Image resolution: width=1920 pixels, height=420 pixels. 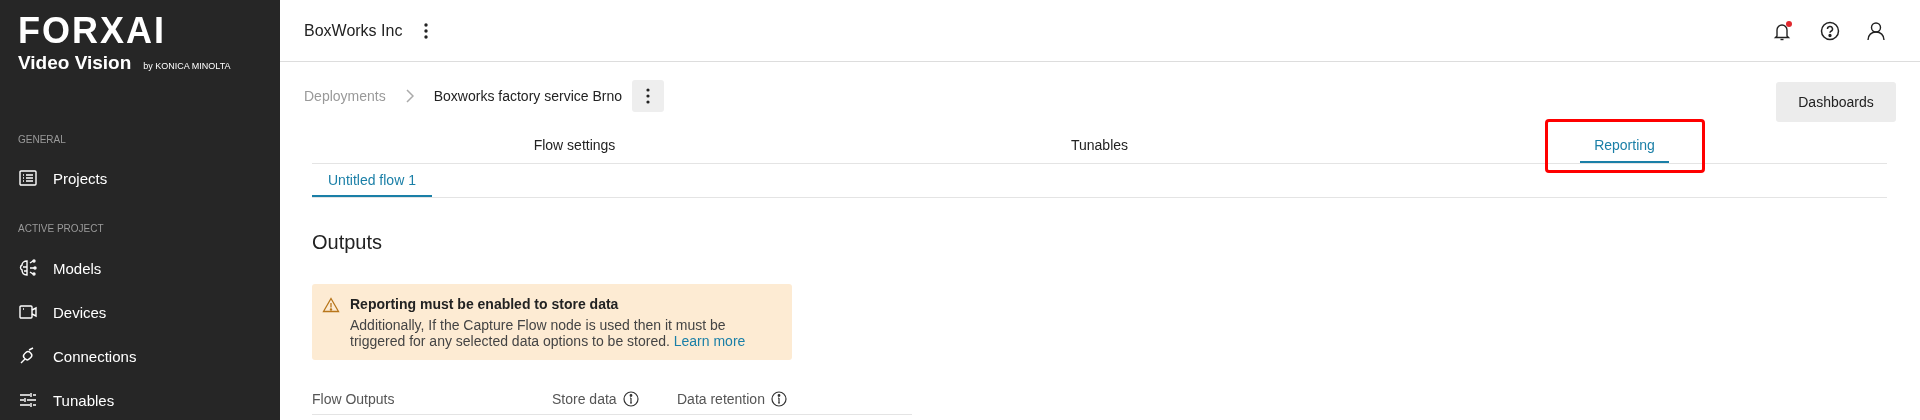 I want to click on dashboards-button: Dashboards, so click(x=1836, y=102).